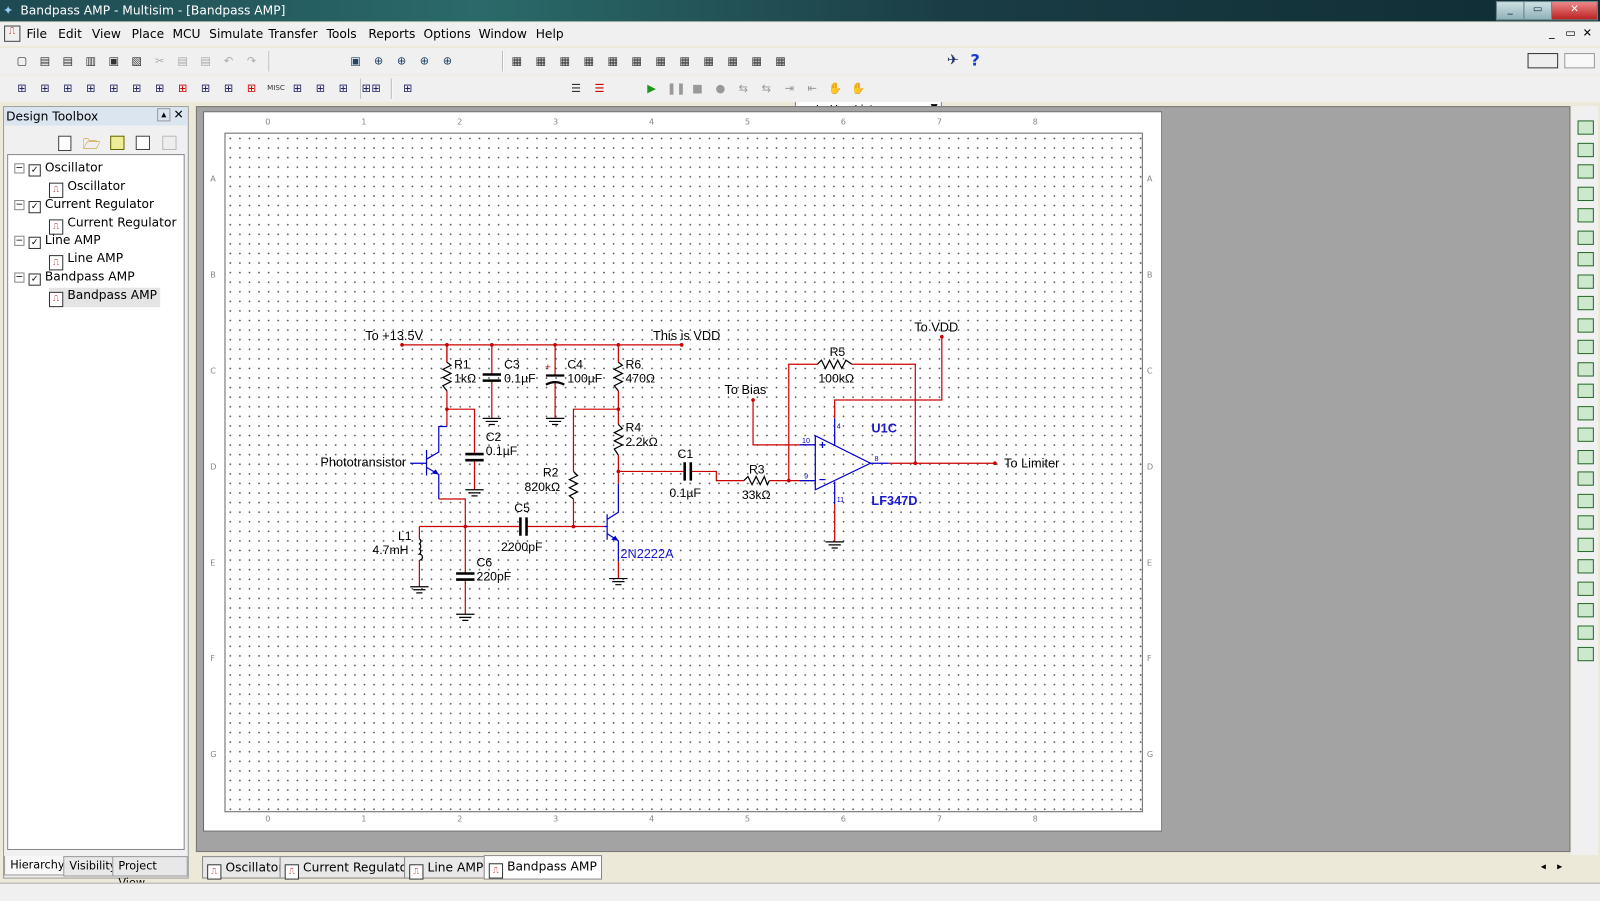 This screenshot has height=901, width=1600. What do you see at coordinates (595, 440) in the screenshot?
I see `wire-r2-top` at bounding box center [595, 440].